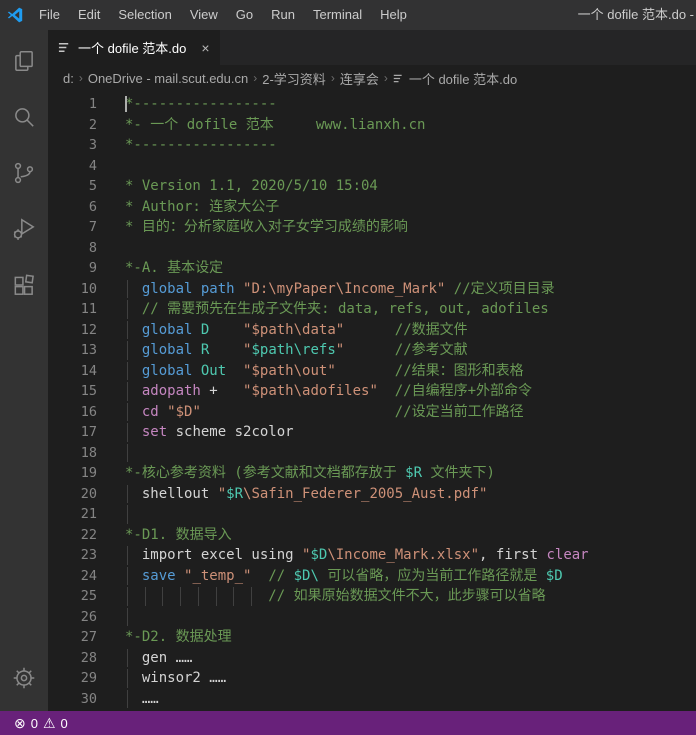  What do you see at coordinates (372, 186) in the screenshot?
I see `code-line: 5 * Version 1.1, 2020/5/10 15:04` at bounding box center [372, 186].